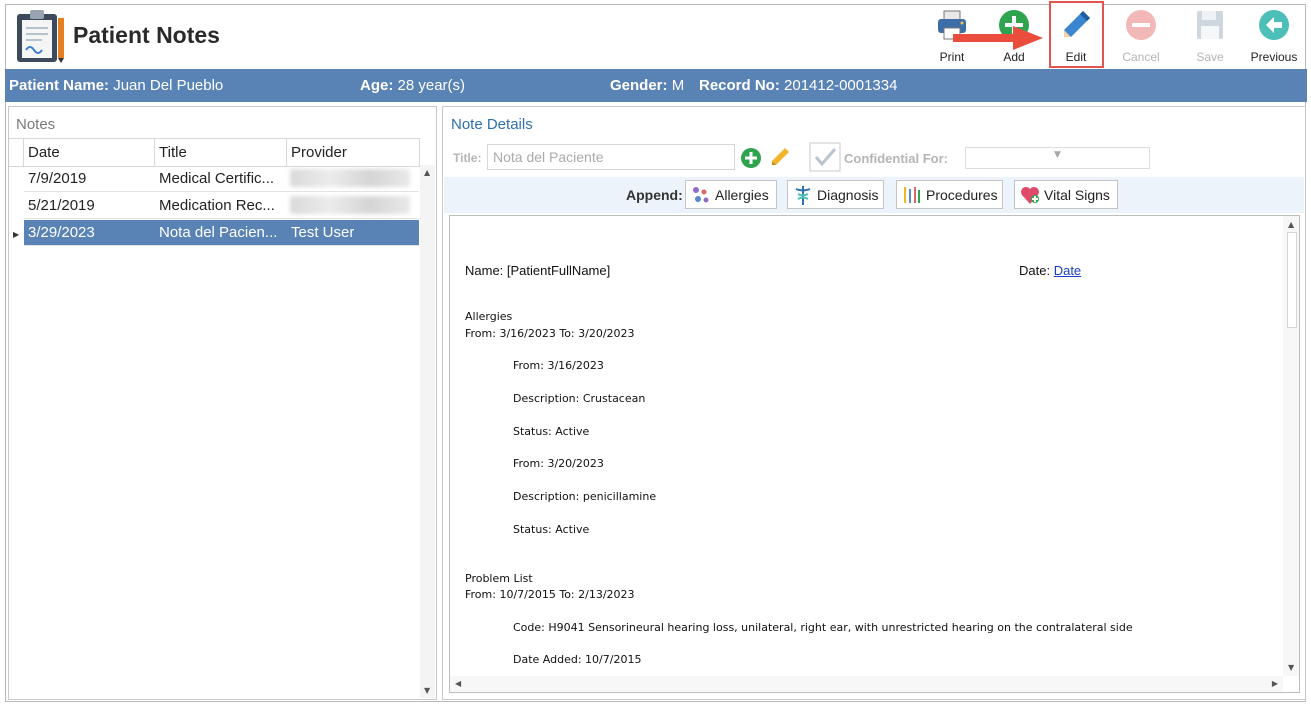 This screenshot has width=1311, height=706. What do you see at coordinates (323, 232) in the screenshot?
I see `row-provider: Test User` at bounding box center [323, 232].